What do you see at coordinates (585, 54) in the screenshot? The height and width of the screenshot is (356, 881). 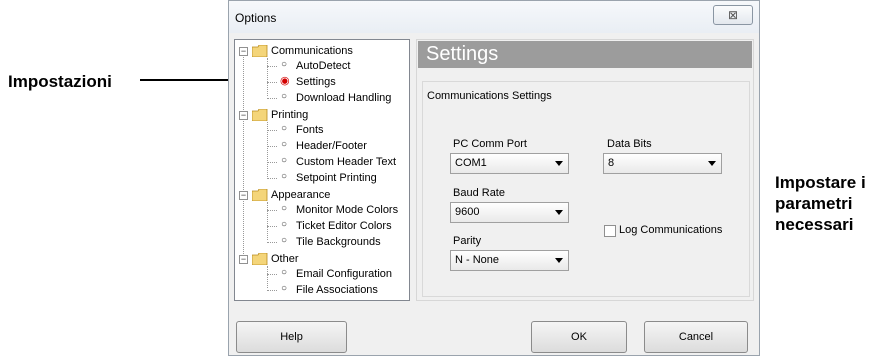 I see `panel-title: Settings` at bounding box center [585, 54].